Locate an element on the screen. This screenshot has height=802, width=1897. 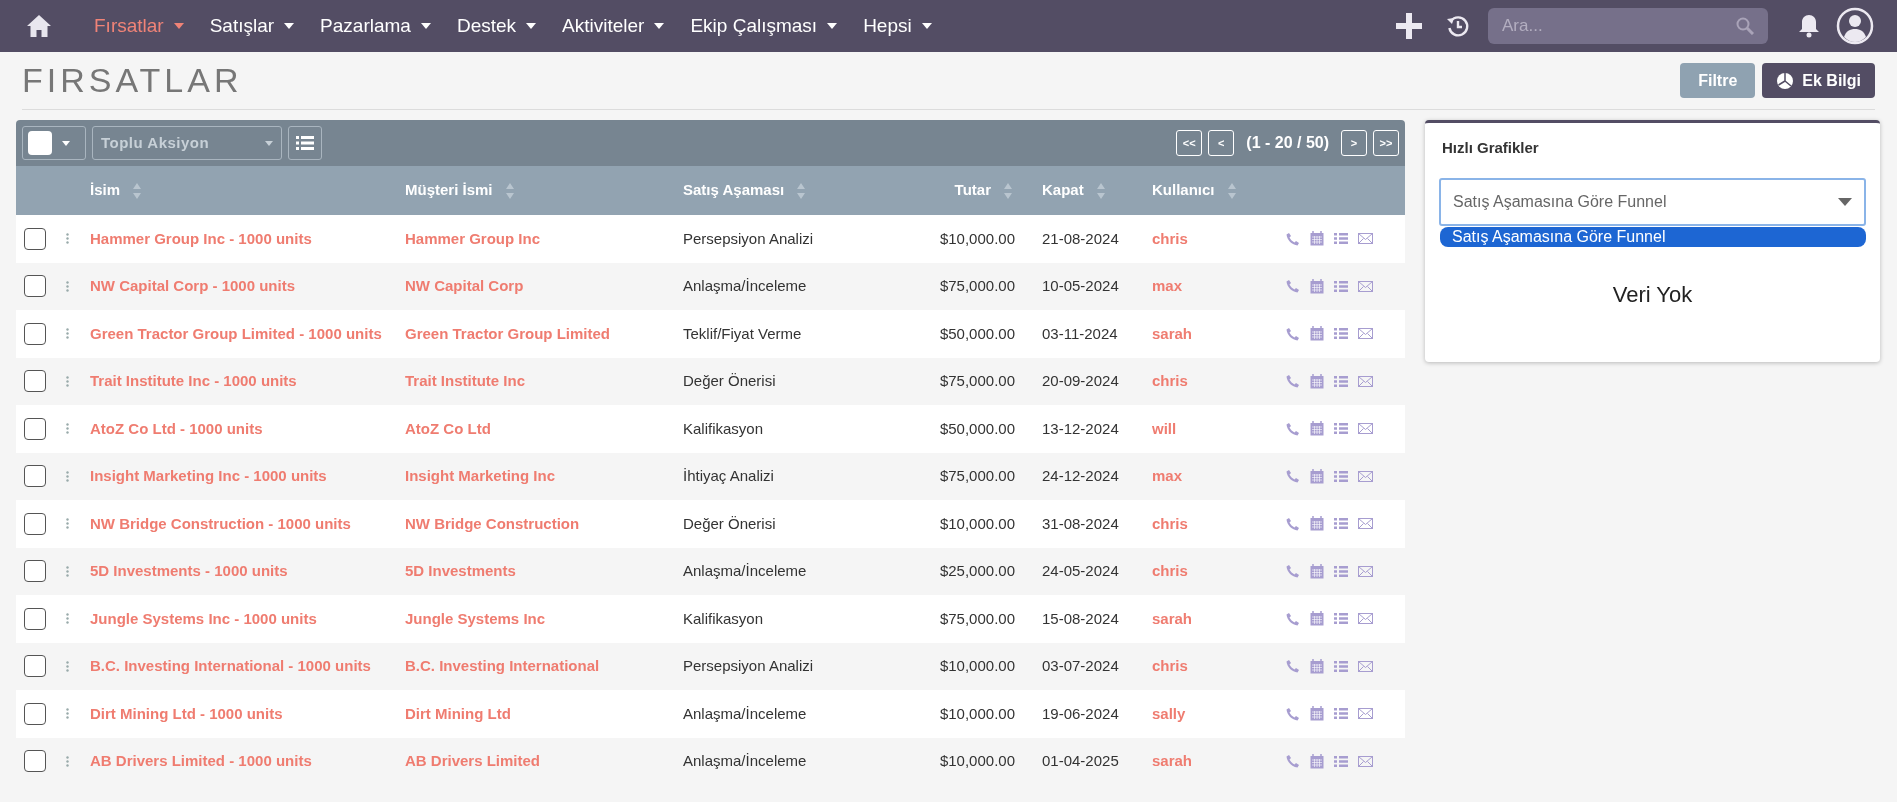
account-link: AB Drivers Limited is located at coordinates (544, 761).